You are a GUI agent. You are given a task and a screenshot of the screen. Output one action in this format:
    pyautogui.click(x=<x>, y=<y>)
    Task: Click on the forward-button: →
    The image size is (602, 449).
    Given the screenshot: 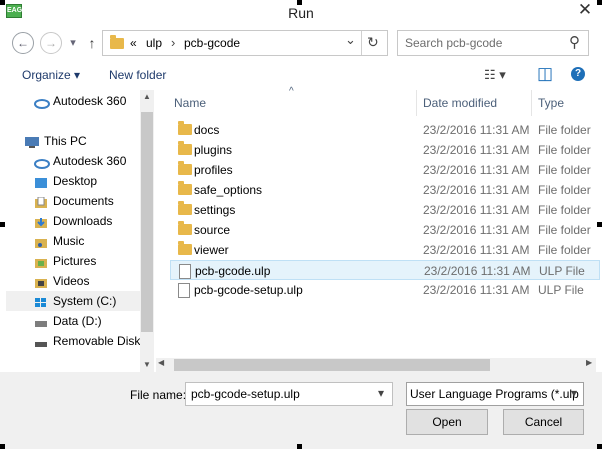 What is the action you would take?
    pyautogui.click(x=51, y=43)
    